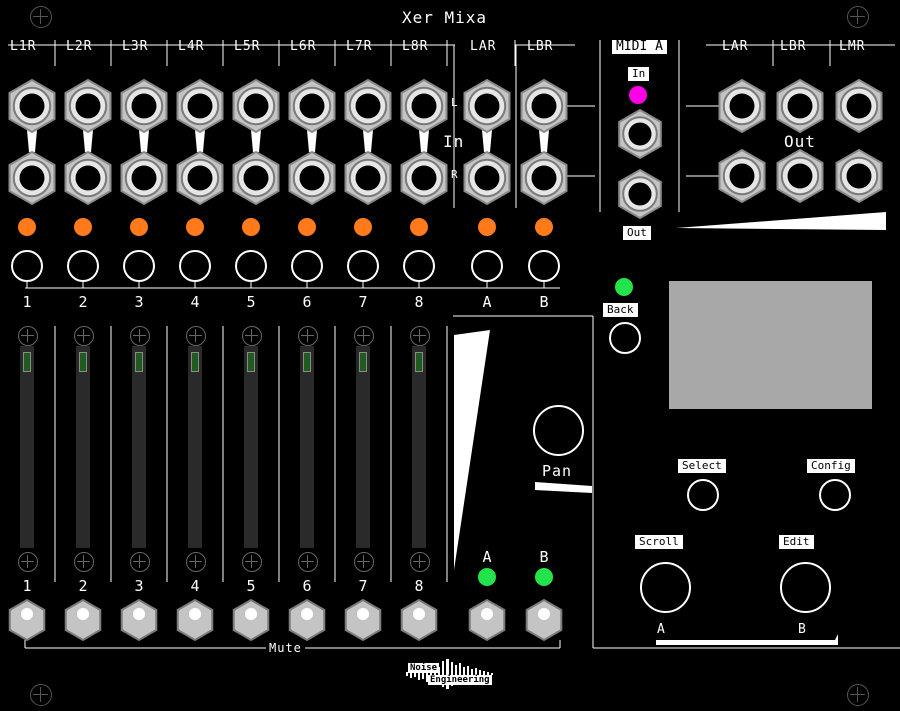  What do you see at coordinates (620, 310) in the screenshot?
I see `back-label: Back` at bounding box center [620, 310].